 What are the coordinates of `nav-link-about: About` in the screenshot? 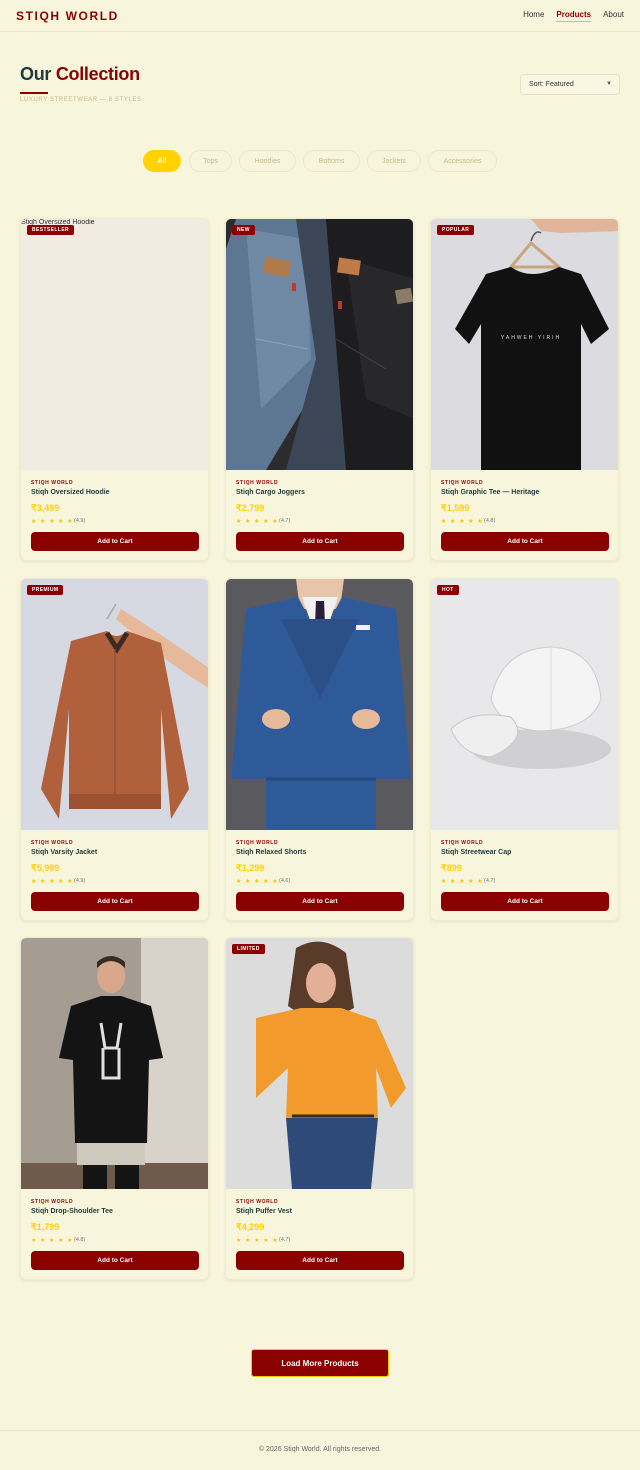 It's located at (613, 16).